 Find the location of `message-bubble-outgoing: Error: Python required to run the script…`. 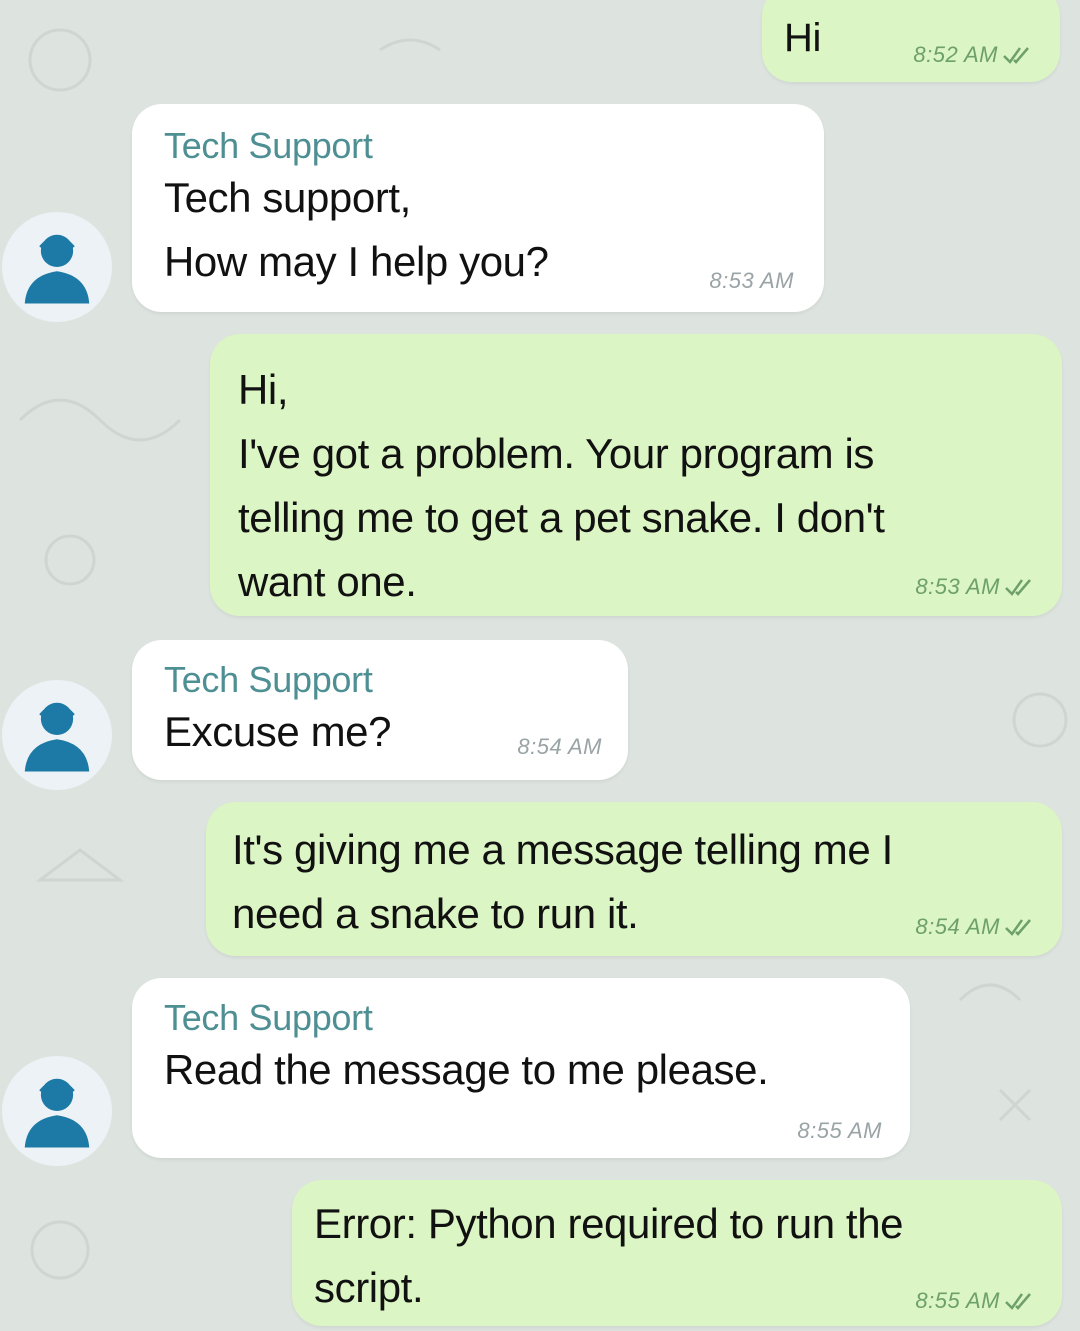

message-bubble-outgoing: Error: Python required to run the script… is located at coordinates (677, 1253).